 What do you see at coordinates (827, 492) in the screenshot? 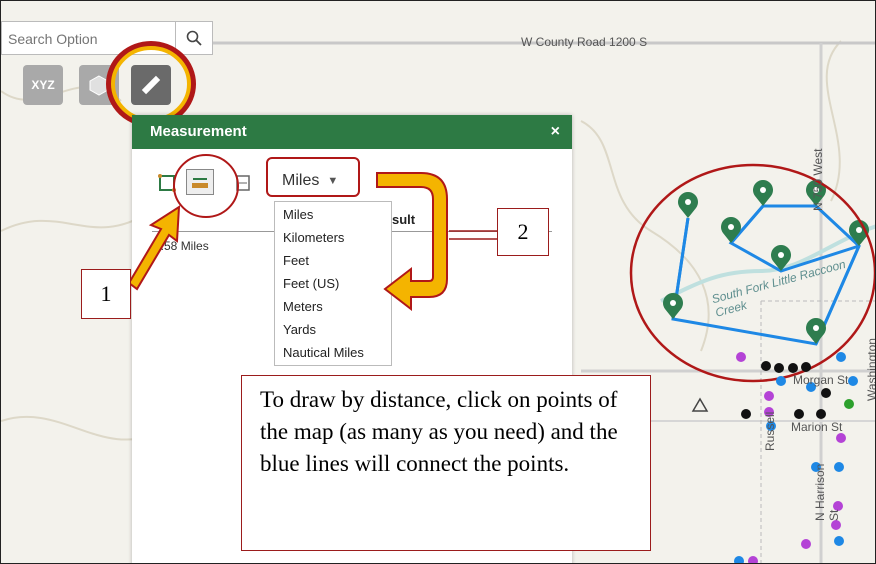
I see `street-label-harrison: N Harrison St` at bounding box center [827, 492].